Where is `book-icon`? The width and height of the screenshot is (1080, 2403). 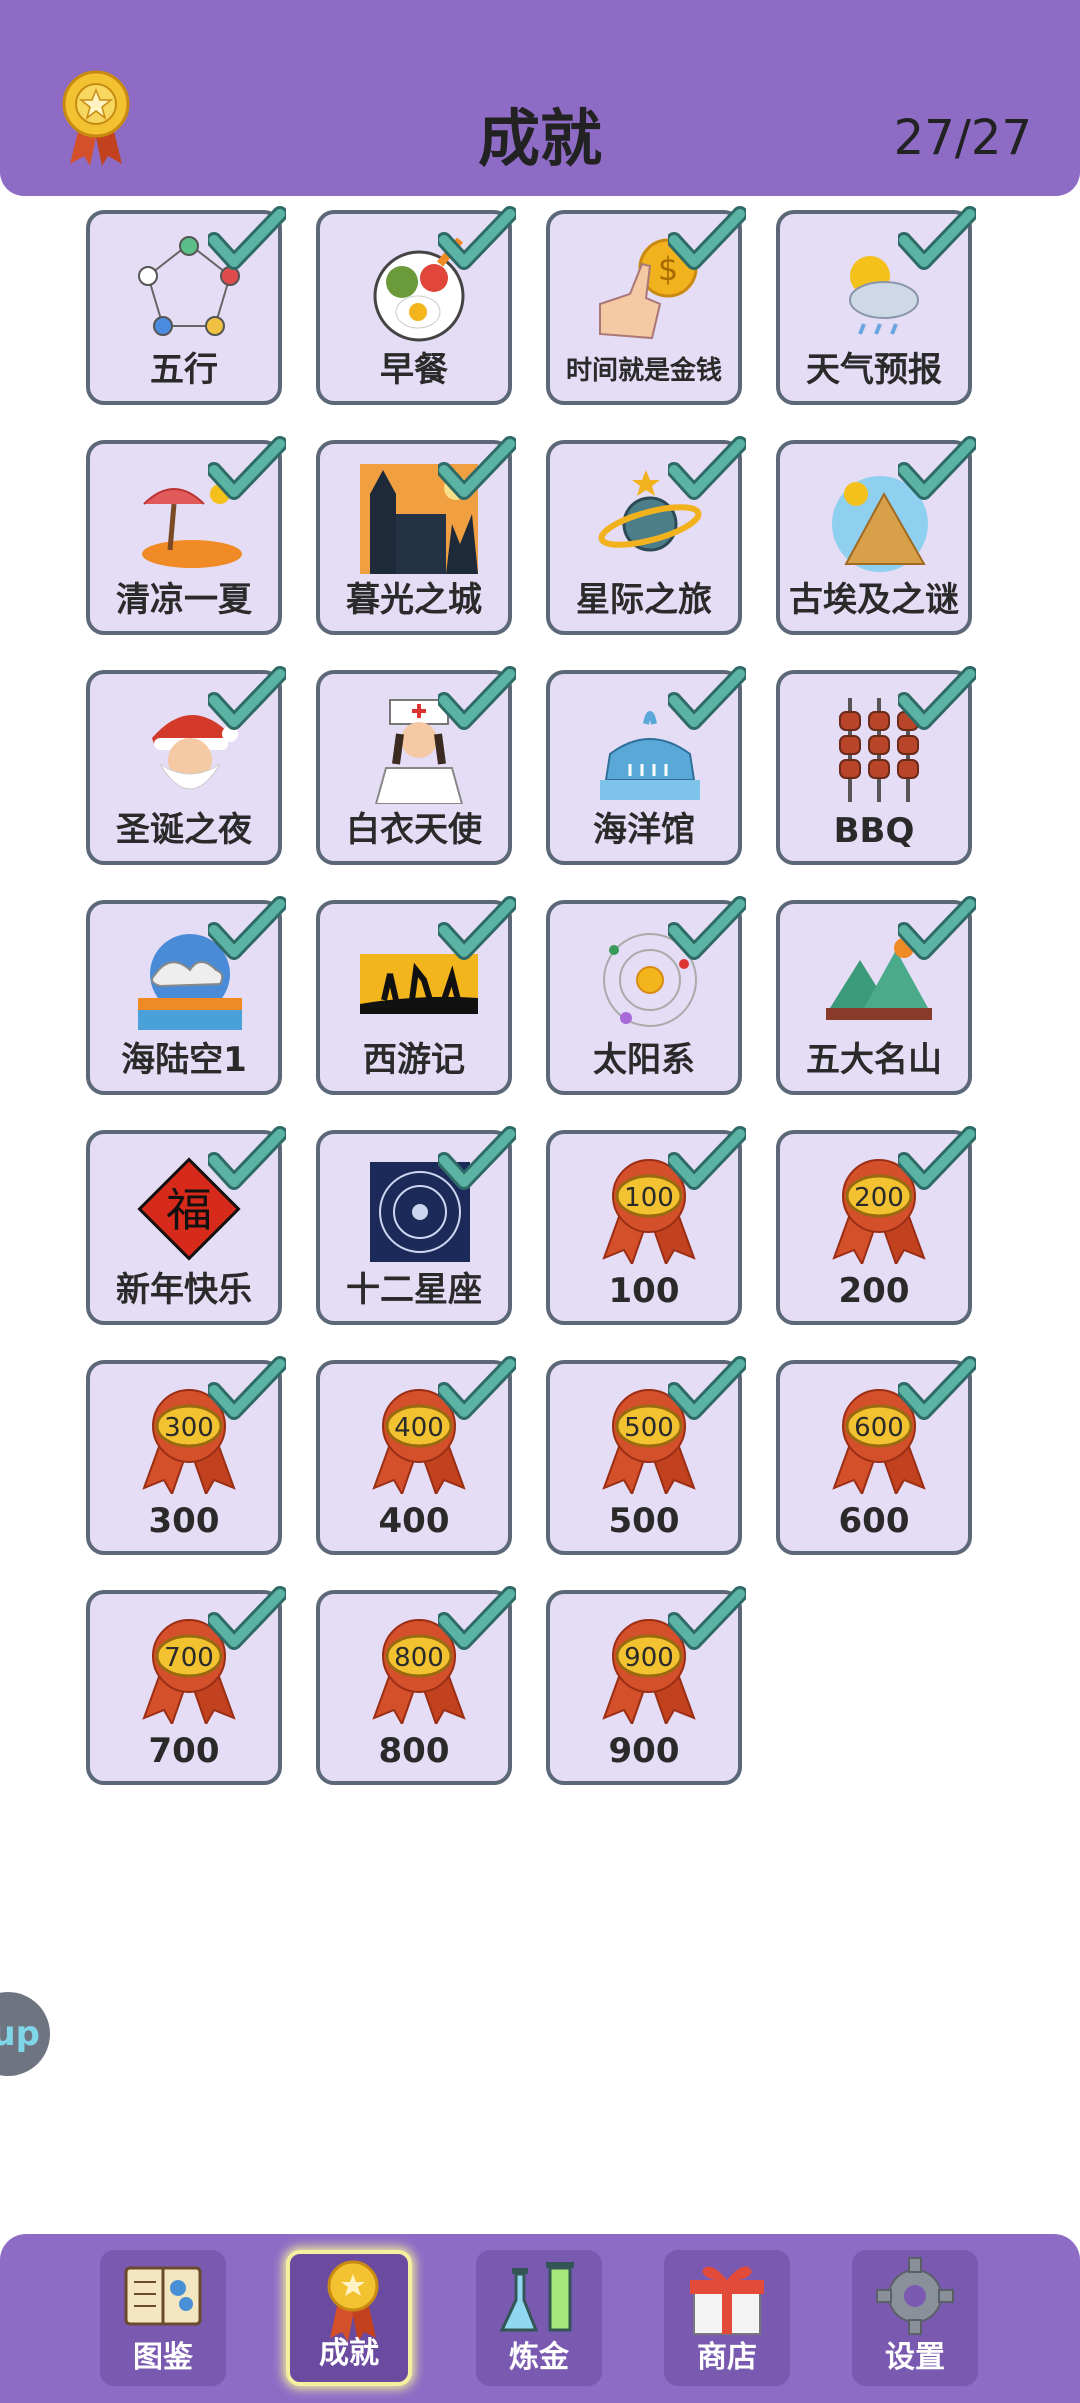 book-icon is located at coordinates (163, 2296).